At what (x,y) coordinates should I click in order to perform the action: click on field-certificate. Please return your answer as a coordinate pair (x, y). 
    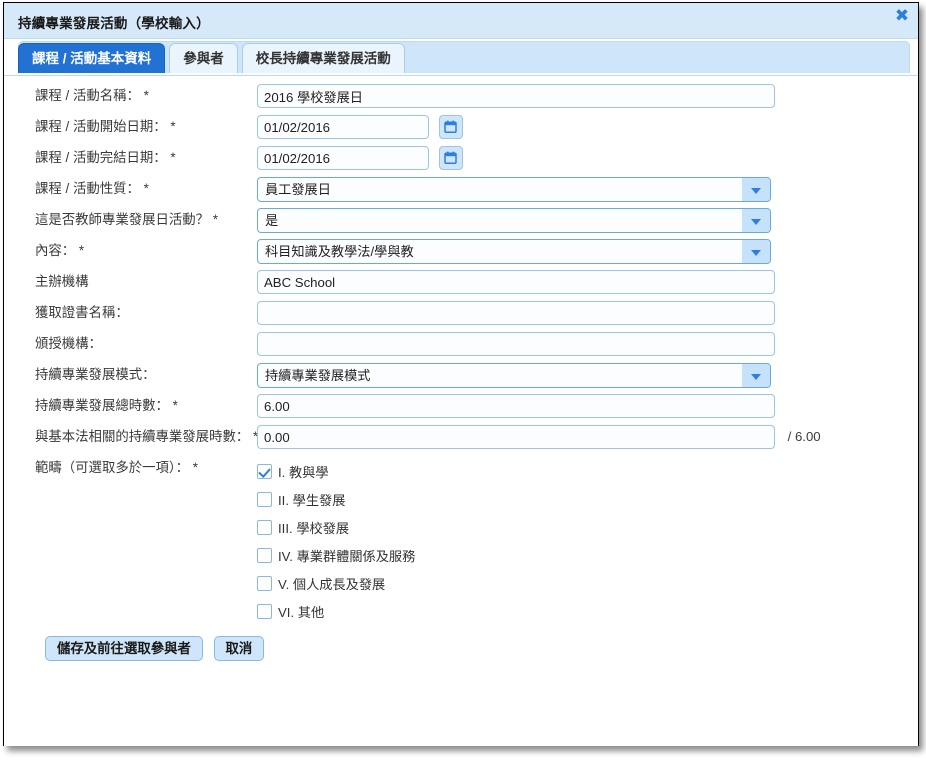
    Looking at the image, I should click on (587, 313).